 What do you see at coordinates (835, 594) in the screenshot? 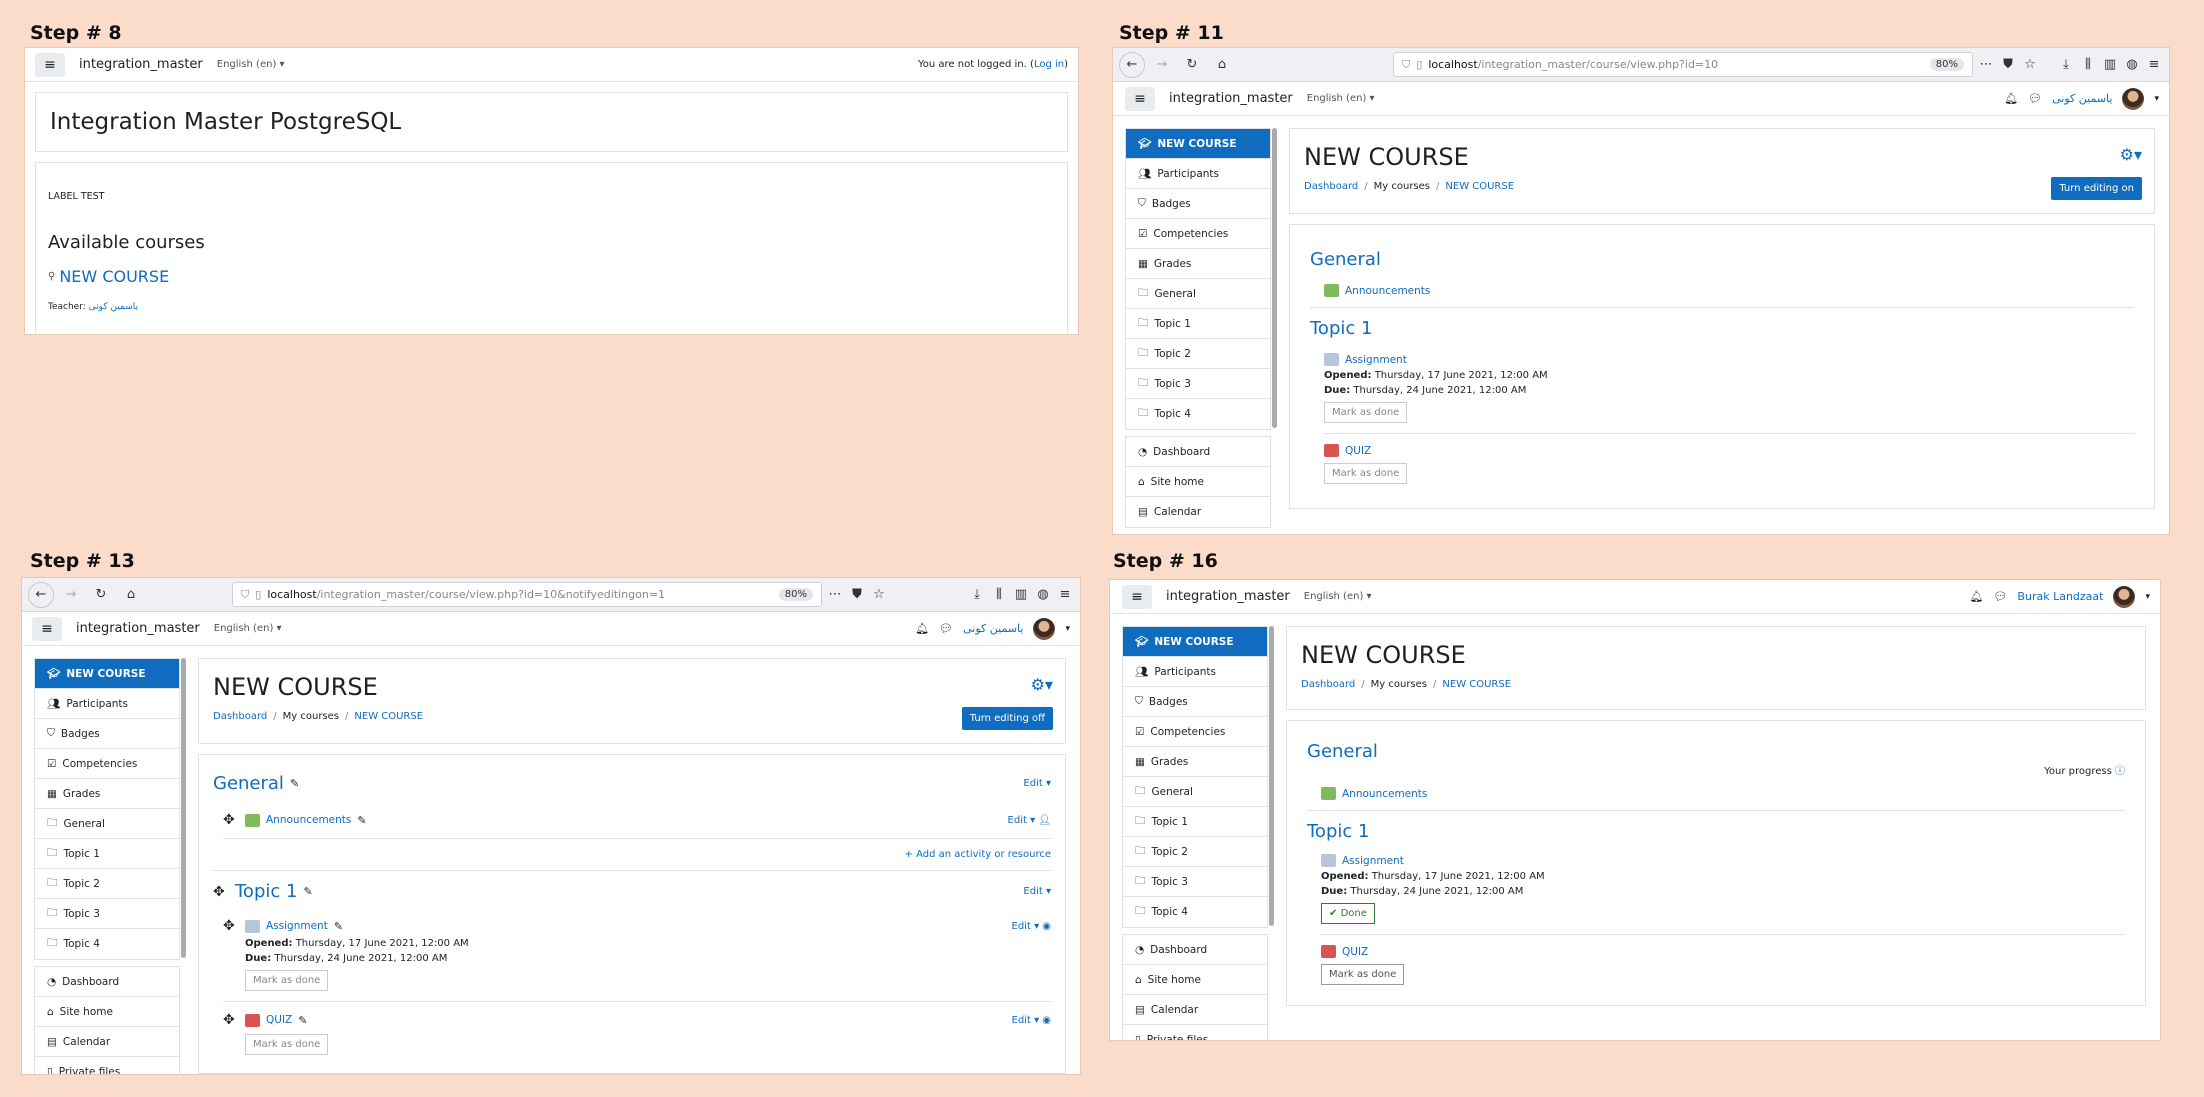
I see `more-icon: ⋯` at bounding box center [835, 594].